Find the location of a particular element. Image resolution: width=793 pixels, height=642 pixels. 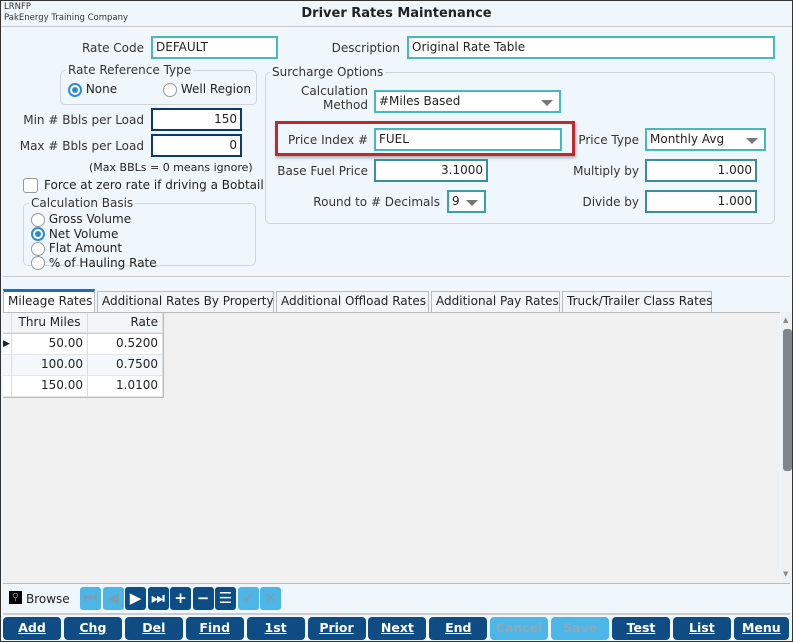

table-row: 100.00 0.7500 is located at coordinates (83, 365).